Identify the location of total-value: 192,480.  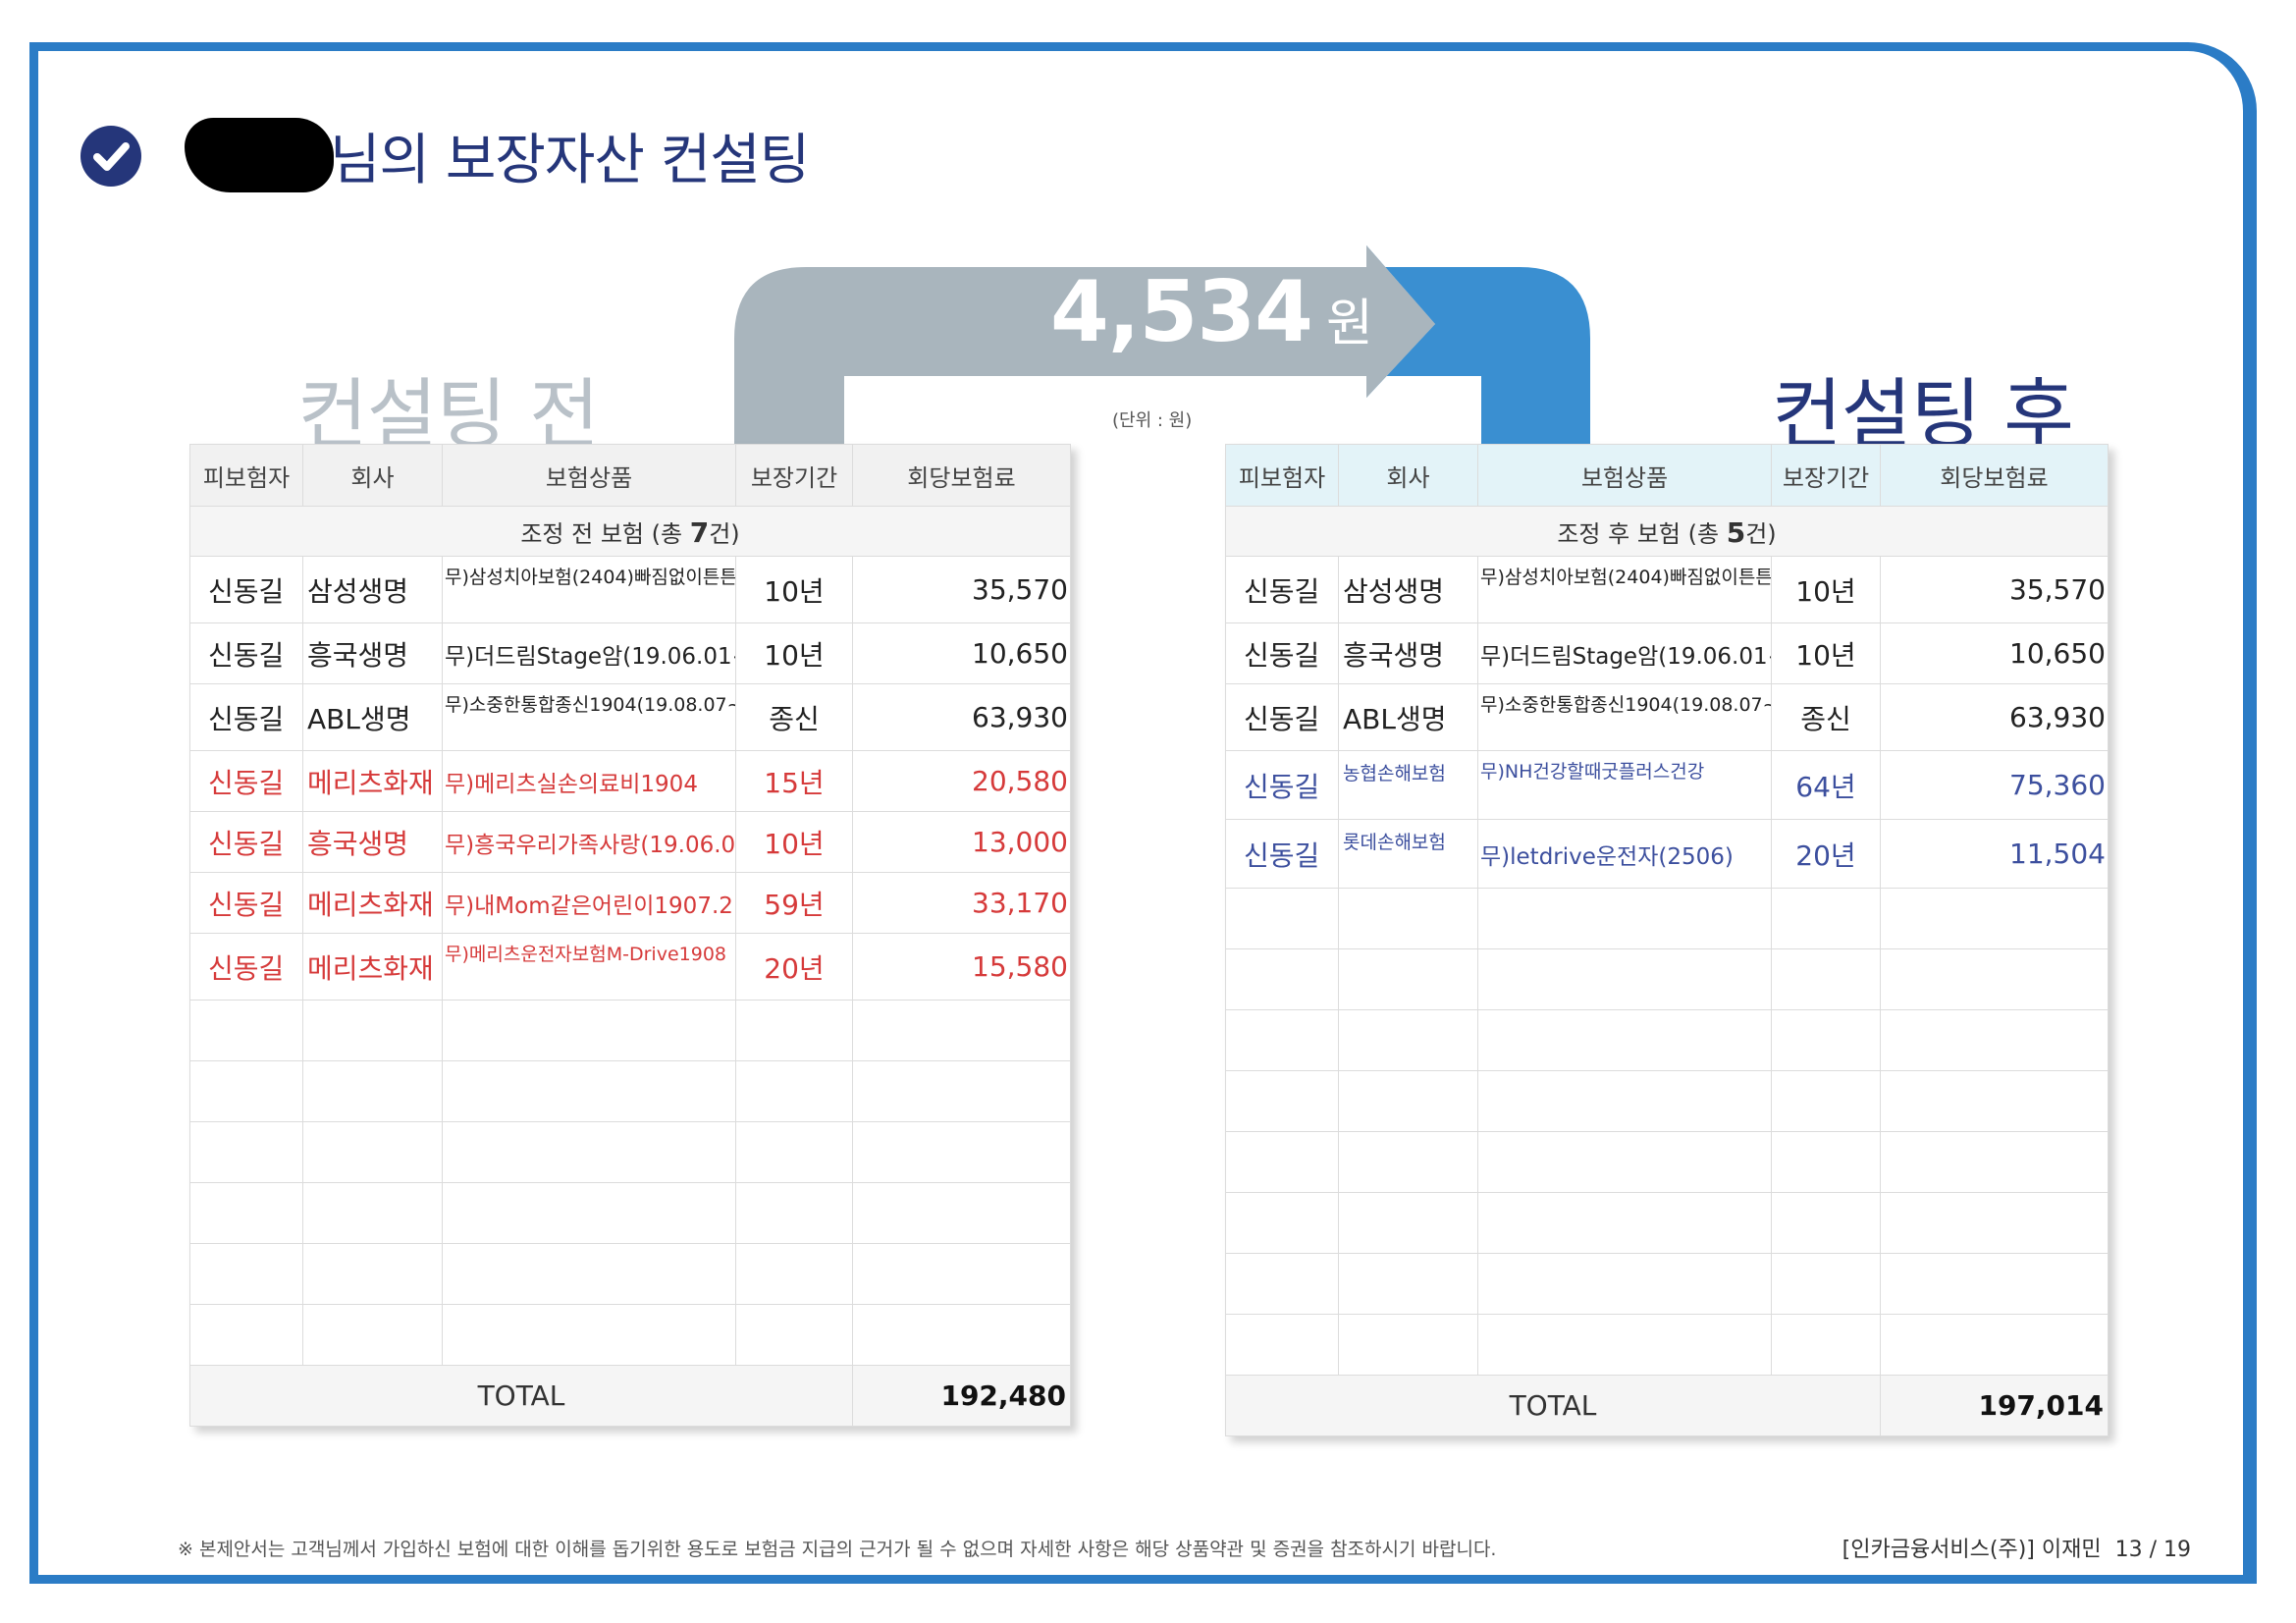
(962, 1396).